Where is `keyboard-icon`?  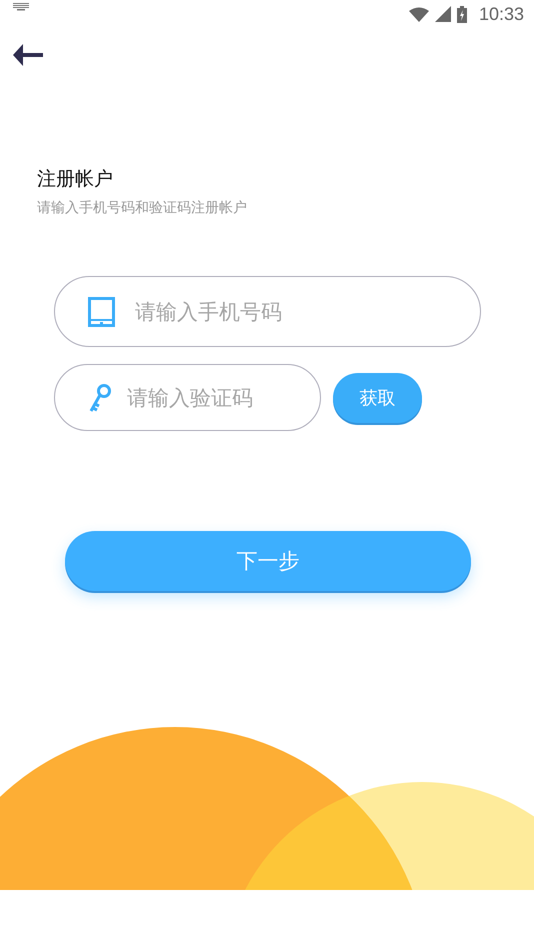 keyboard-icon is located at coordinates (21, 7).